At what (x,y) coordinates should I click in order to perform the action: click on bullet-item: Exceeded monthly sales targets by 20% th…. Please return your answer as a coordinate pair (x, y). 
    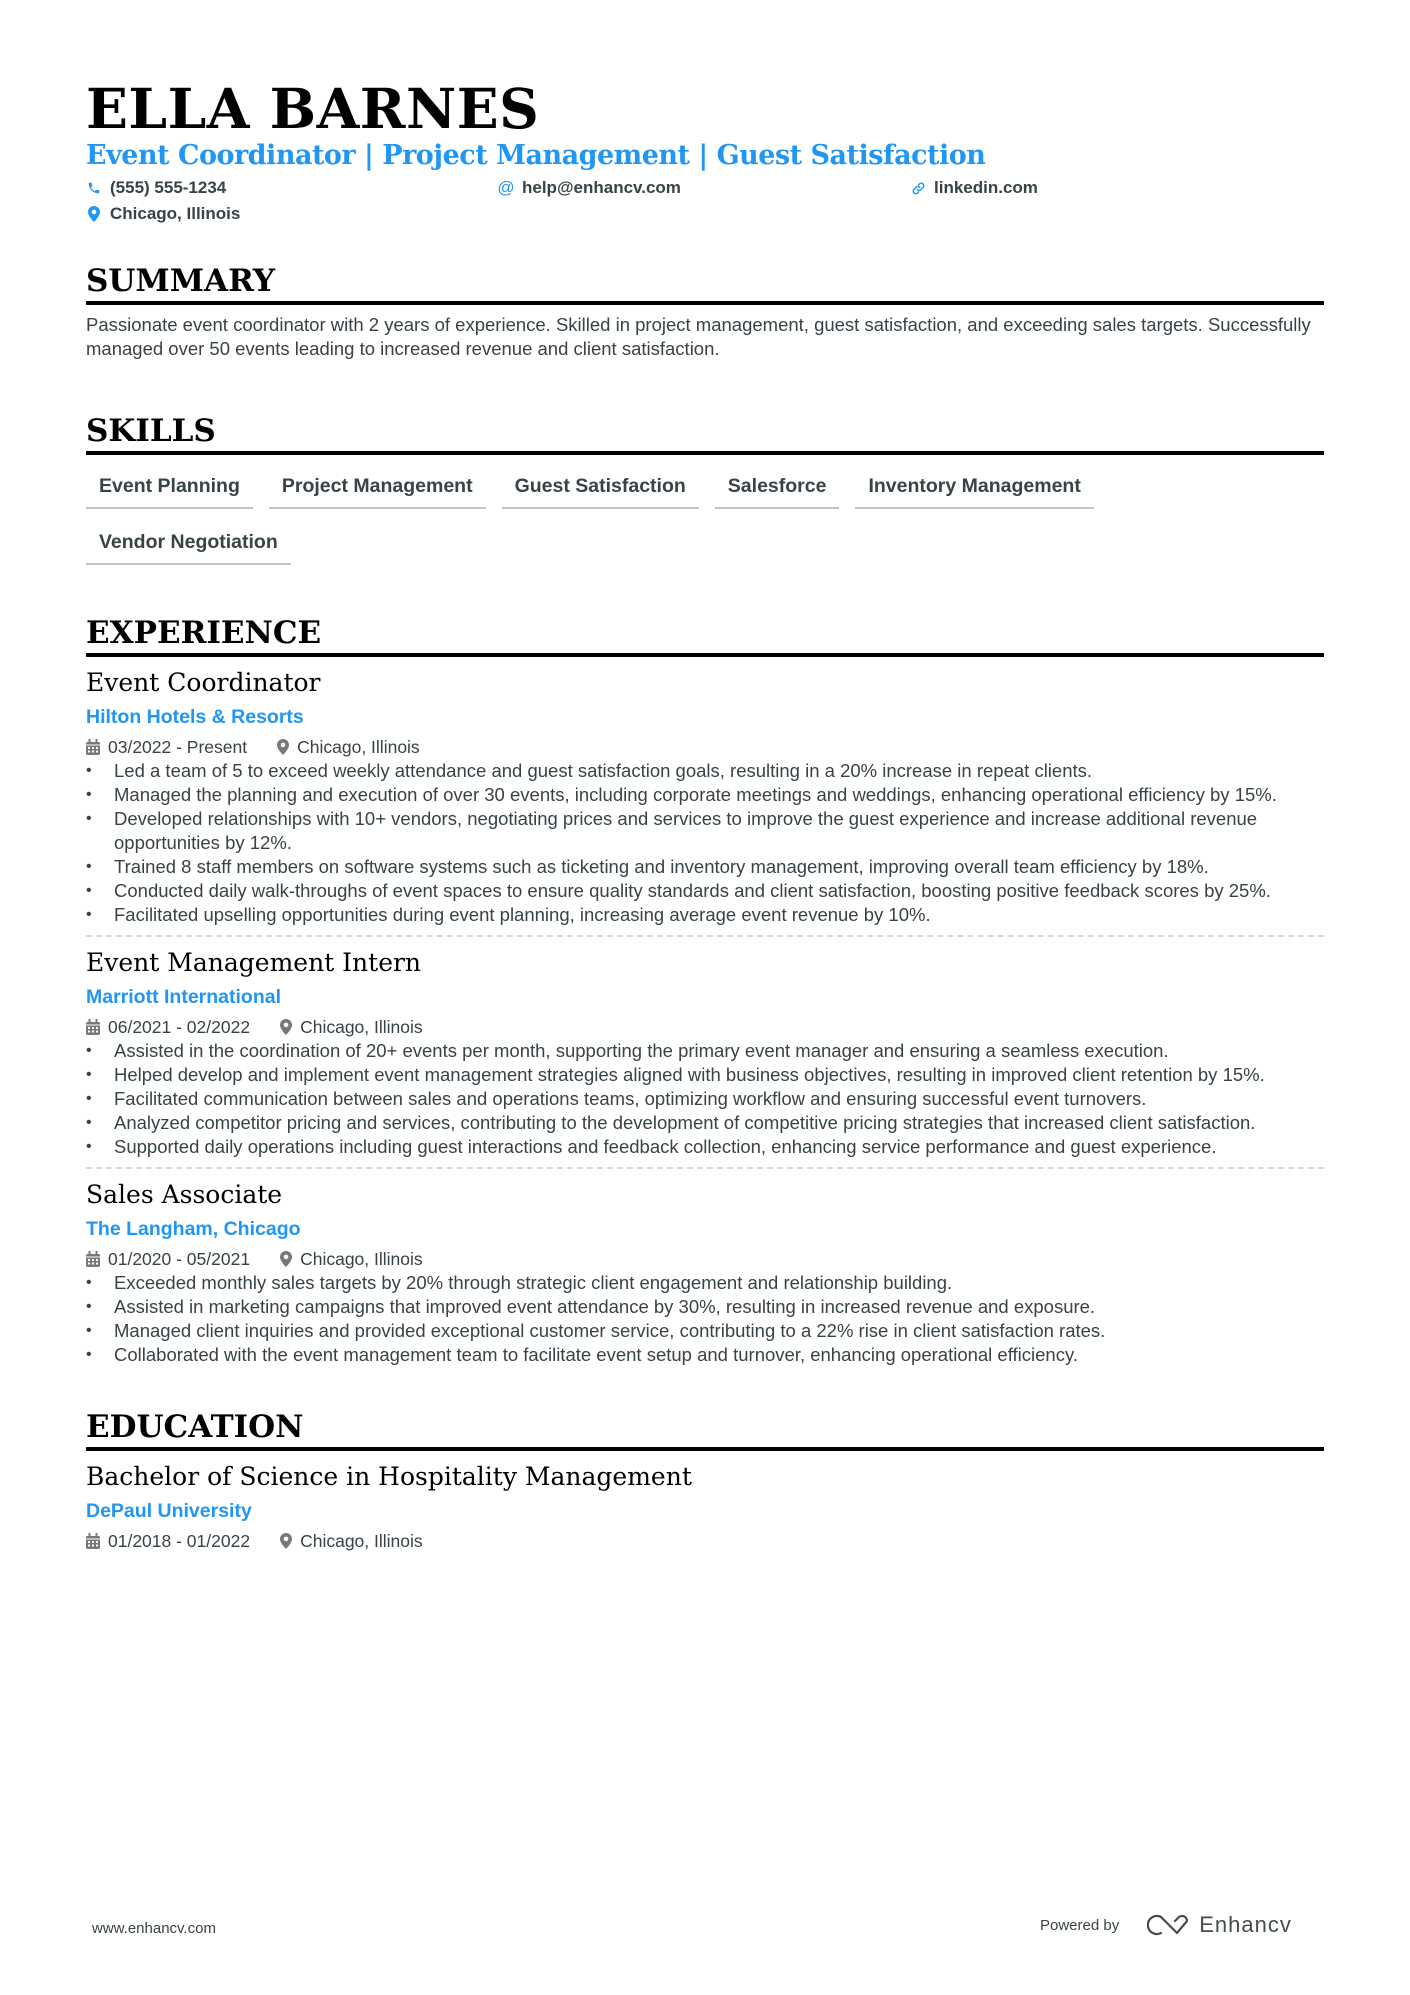
    Looking at the image, I should click on (705, 1283).